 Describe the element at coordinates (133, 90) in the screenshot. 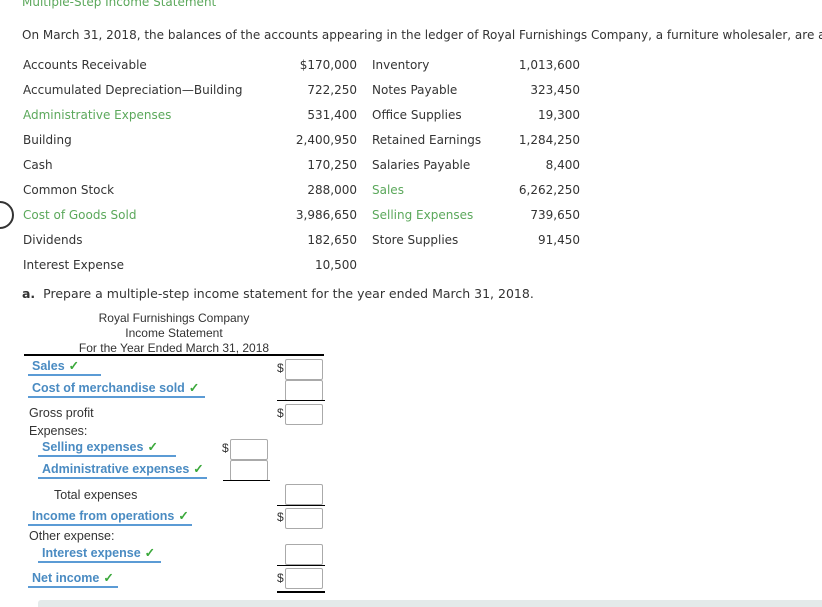

I see `account-name: Accumulated Depreciation—Building` at that location.